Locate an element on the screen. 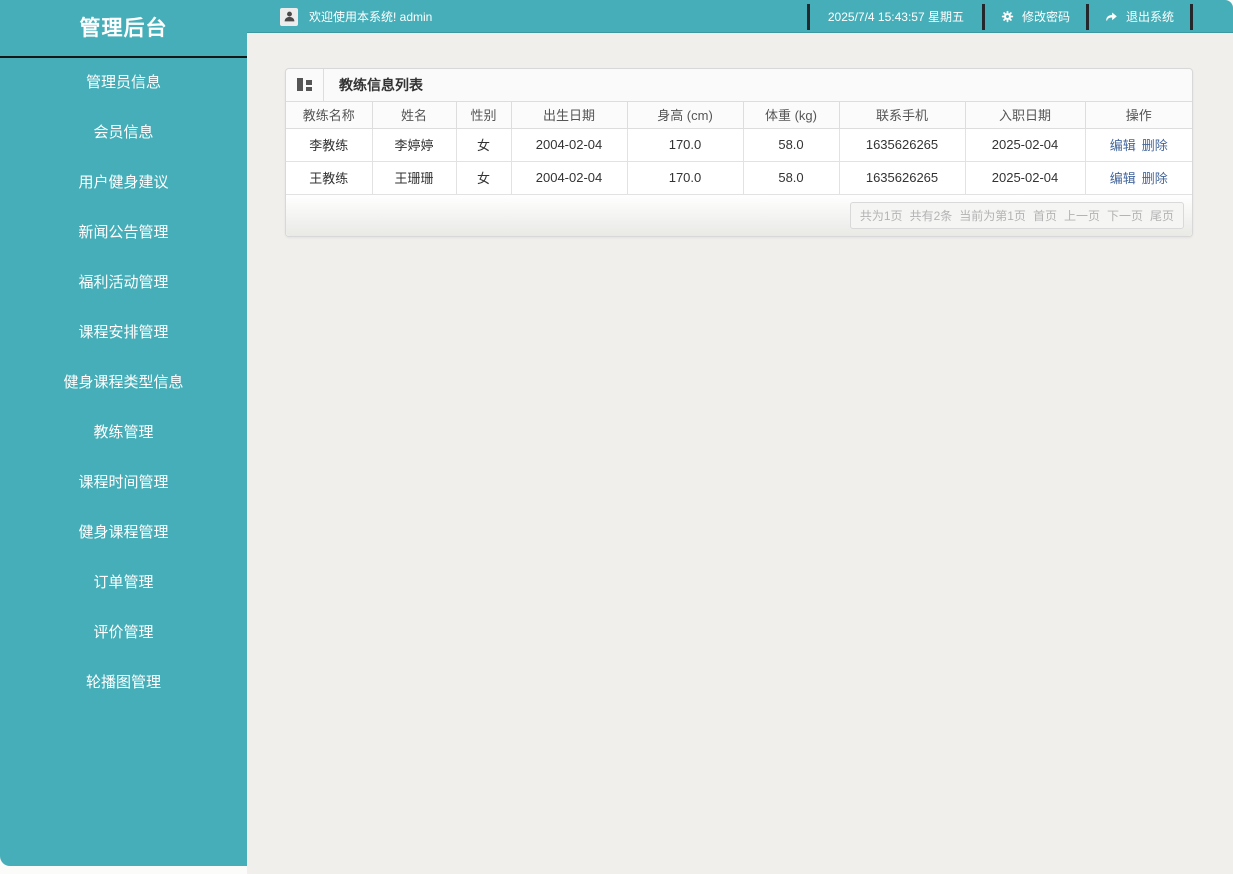 This screenshot has height=874, width=1233. col-header-gender: 性别 is located at coordinates (484, 115).